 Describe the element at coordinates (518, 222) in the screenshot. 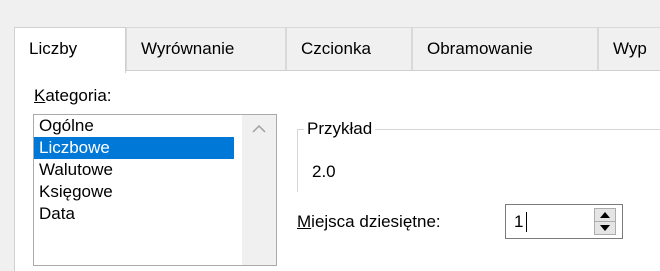

I see `decimal-places-value: 1` at that location.